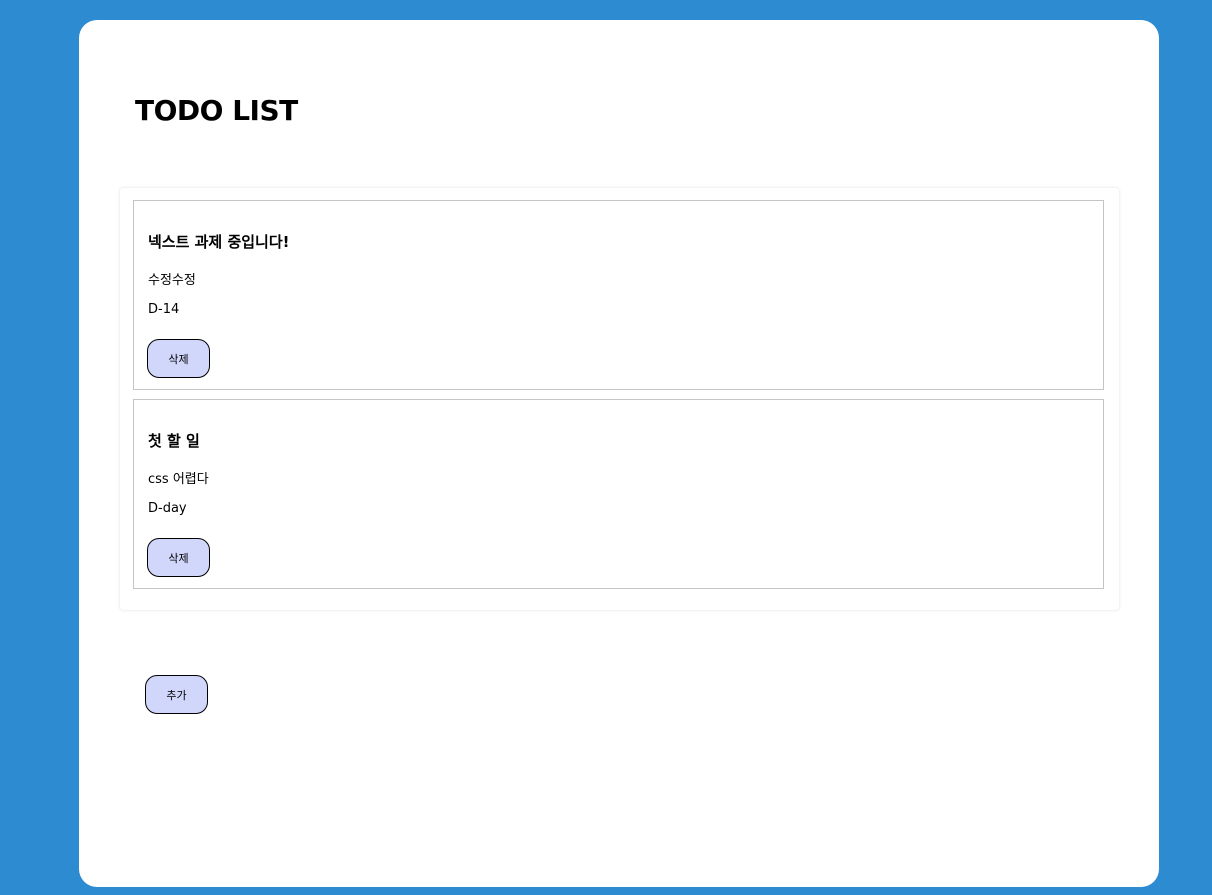 Image resolution: width=1212 pixels, height=895 pixels. I want to click on add-button: 추가, so click(176, 694).